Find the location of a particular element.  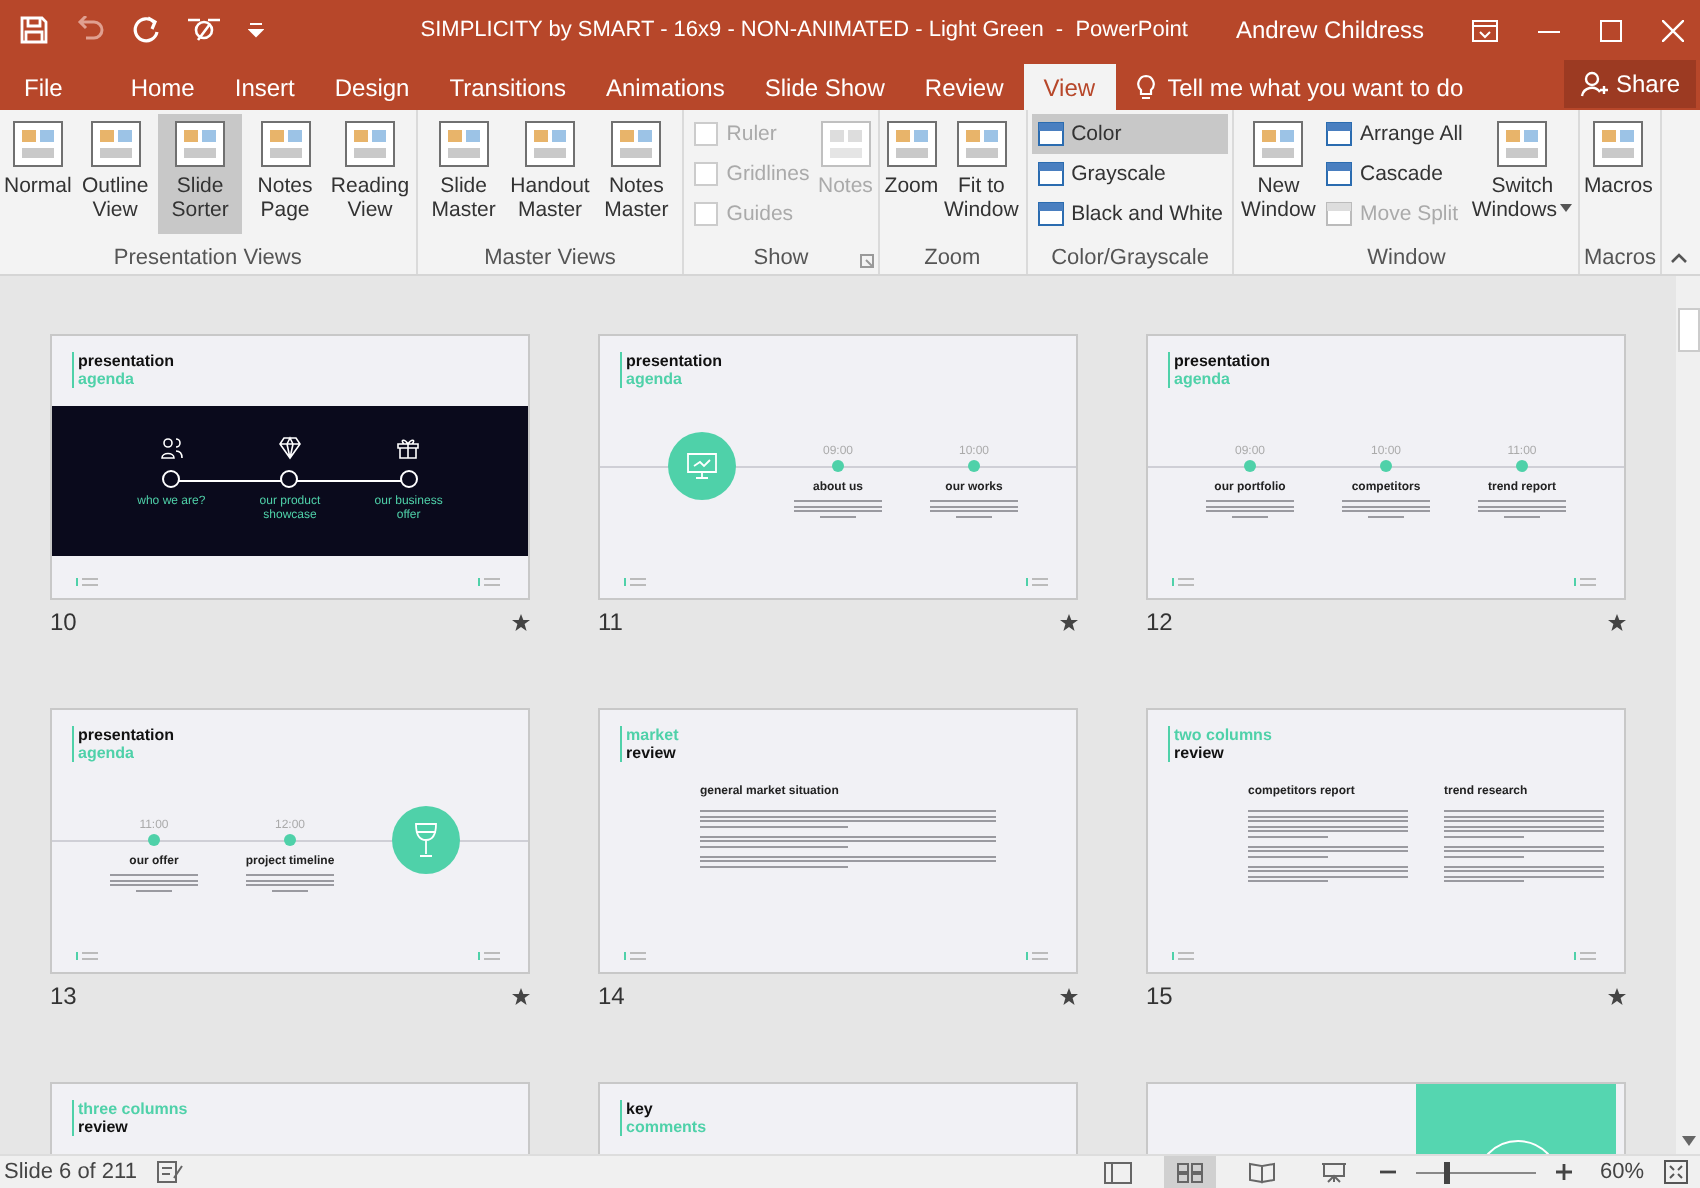

zoom-level: 60% is located at coordinates (1621, 1172).